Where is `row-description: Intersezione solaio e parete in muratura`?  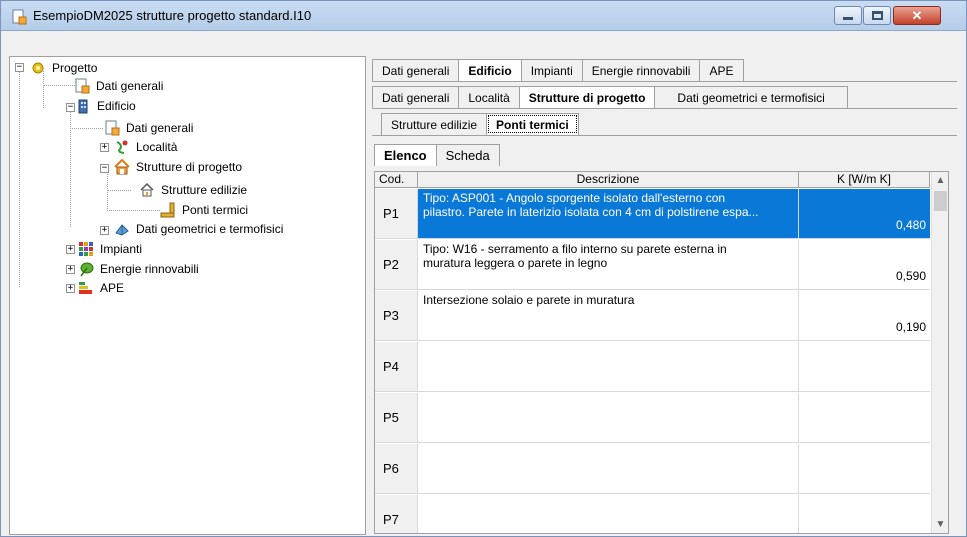 row-description: Intersezione solaio e parete in muratura is located at coordinates (608, 315).